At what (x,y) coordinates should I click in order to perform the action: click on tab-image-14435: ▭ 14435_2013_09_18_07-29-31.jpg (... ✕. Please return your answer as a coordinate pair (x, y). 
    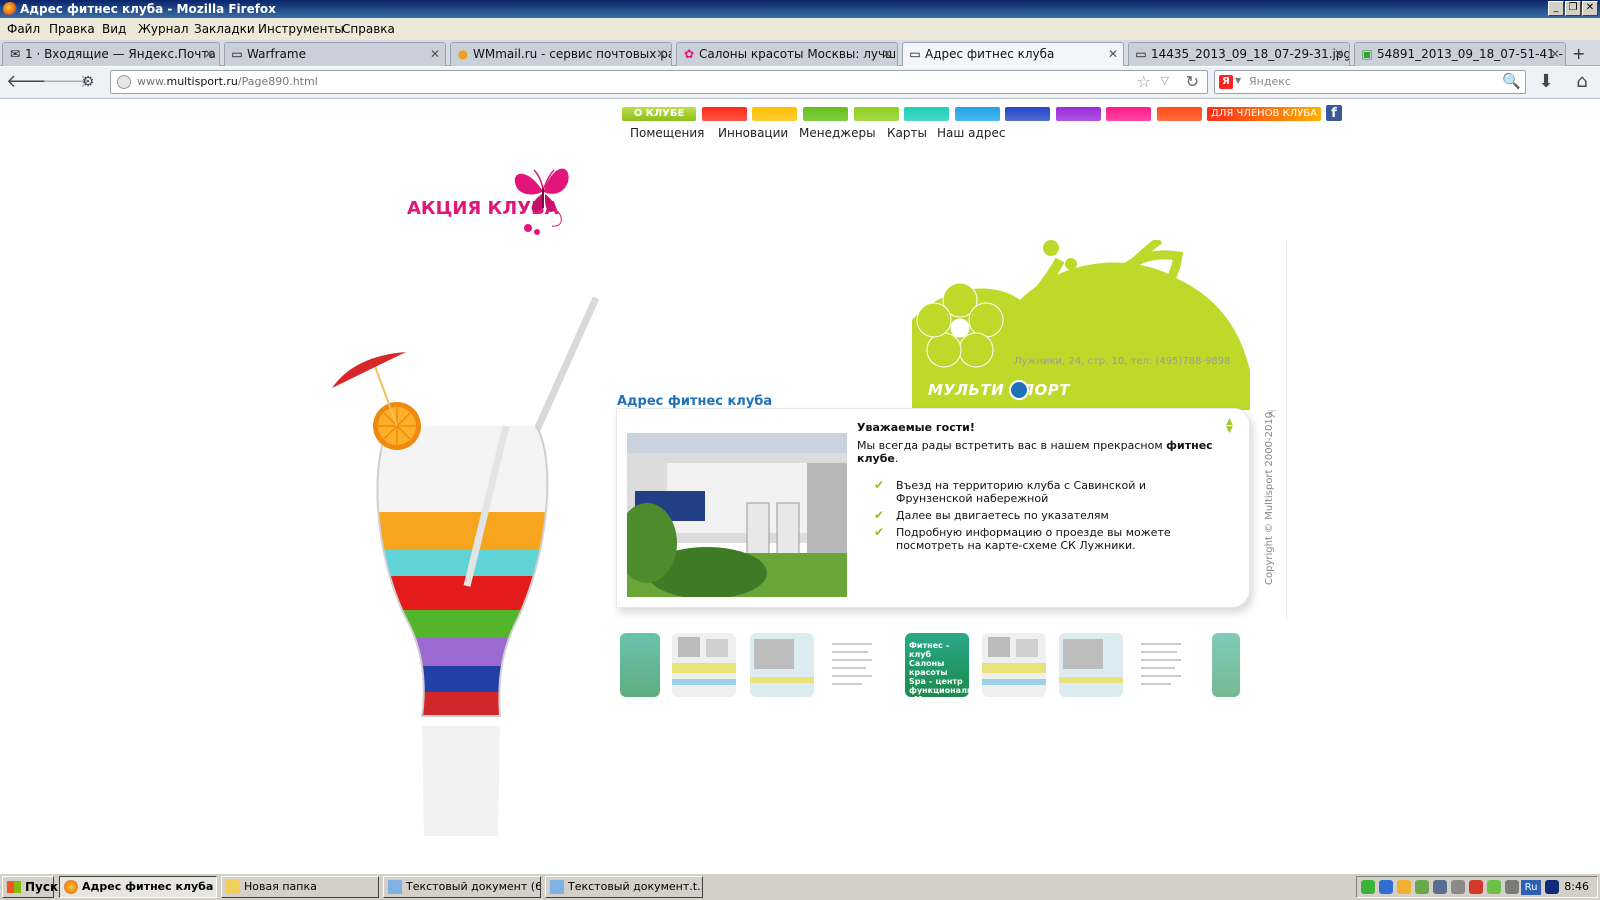
    Looking at the image, I should click on (1239, 54).